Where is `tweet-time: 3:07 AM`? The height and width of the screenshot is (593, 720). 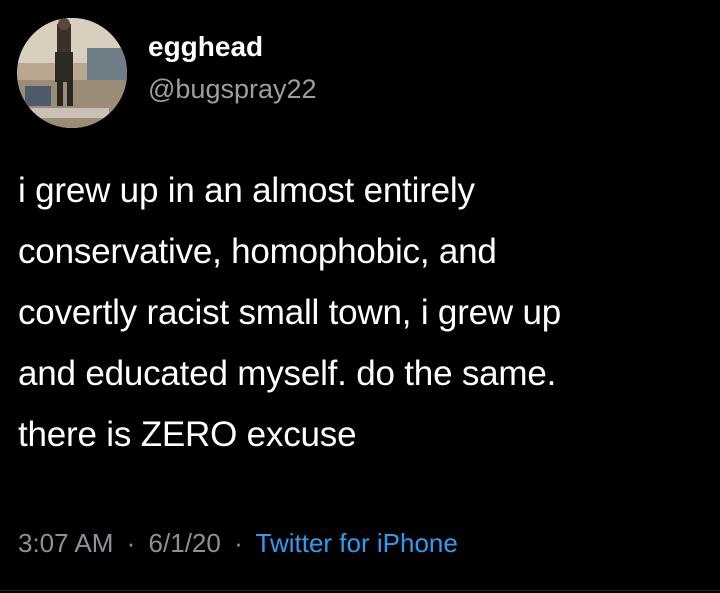
tweet-time: 3:07 AM is located at coordinates (65, 543).